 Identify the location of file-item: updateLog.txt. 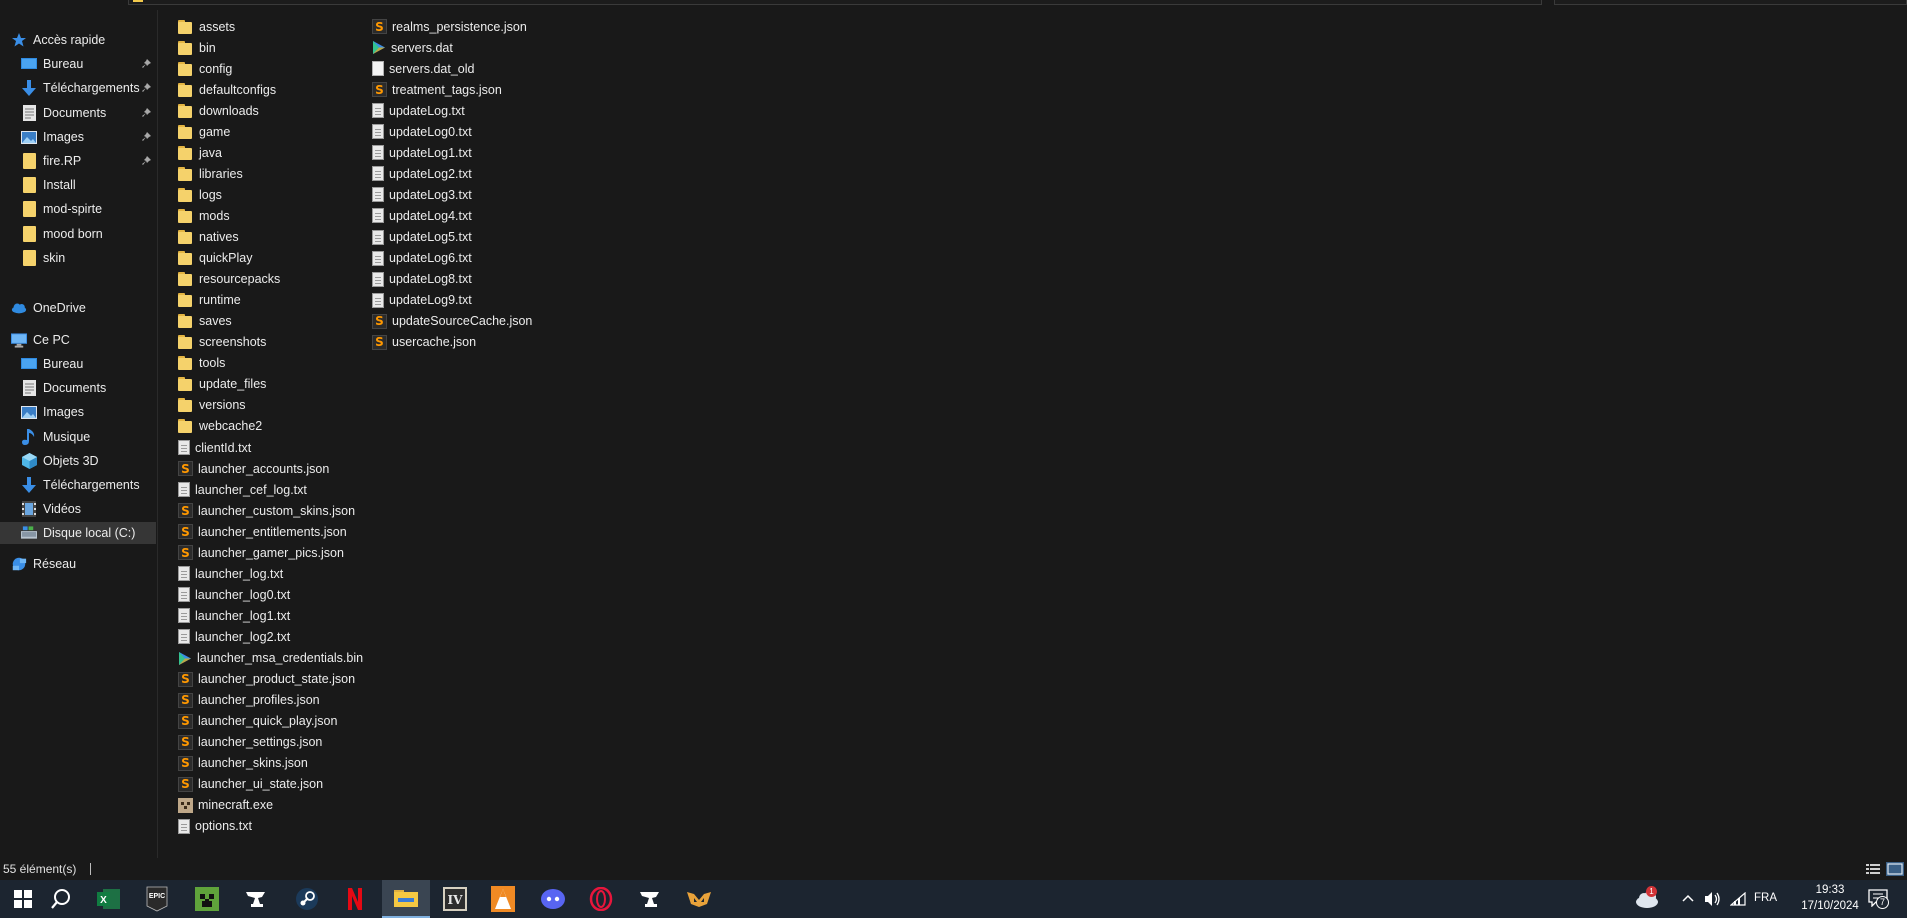
(418, 110).